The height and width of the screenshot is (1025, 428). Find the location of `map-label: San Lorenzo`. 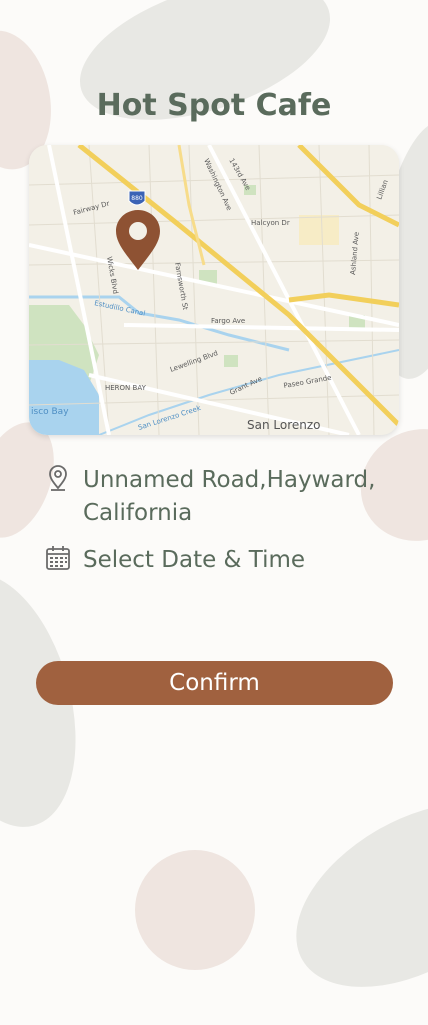

map-label: San Lorenzo is located at coordinates (284, 425).